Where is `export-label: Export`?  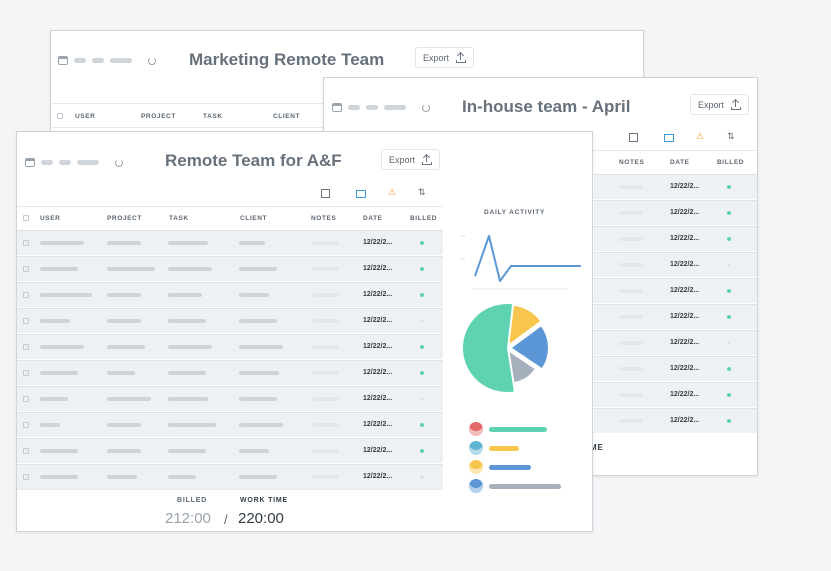
export-label: Export is located at coordinates (711, 104).